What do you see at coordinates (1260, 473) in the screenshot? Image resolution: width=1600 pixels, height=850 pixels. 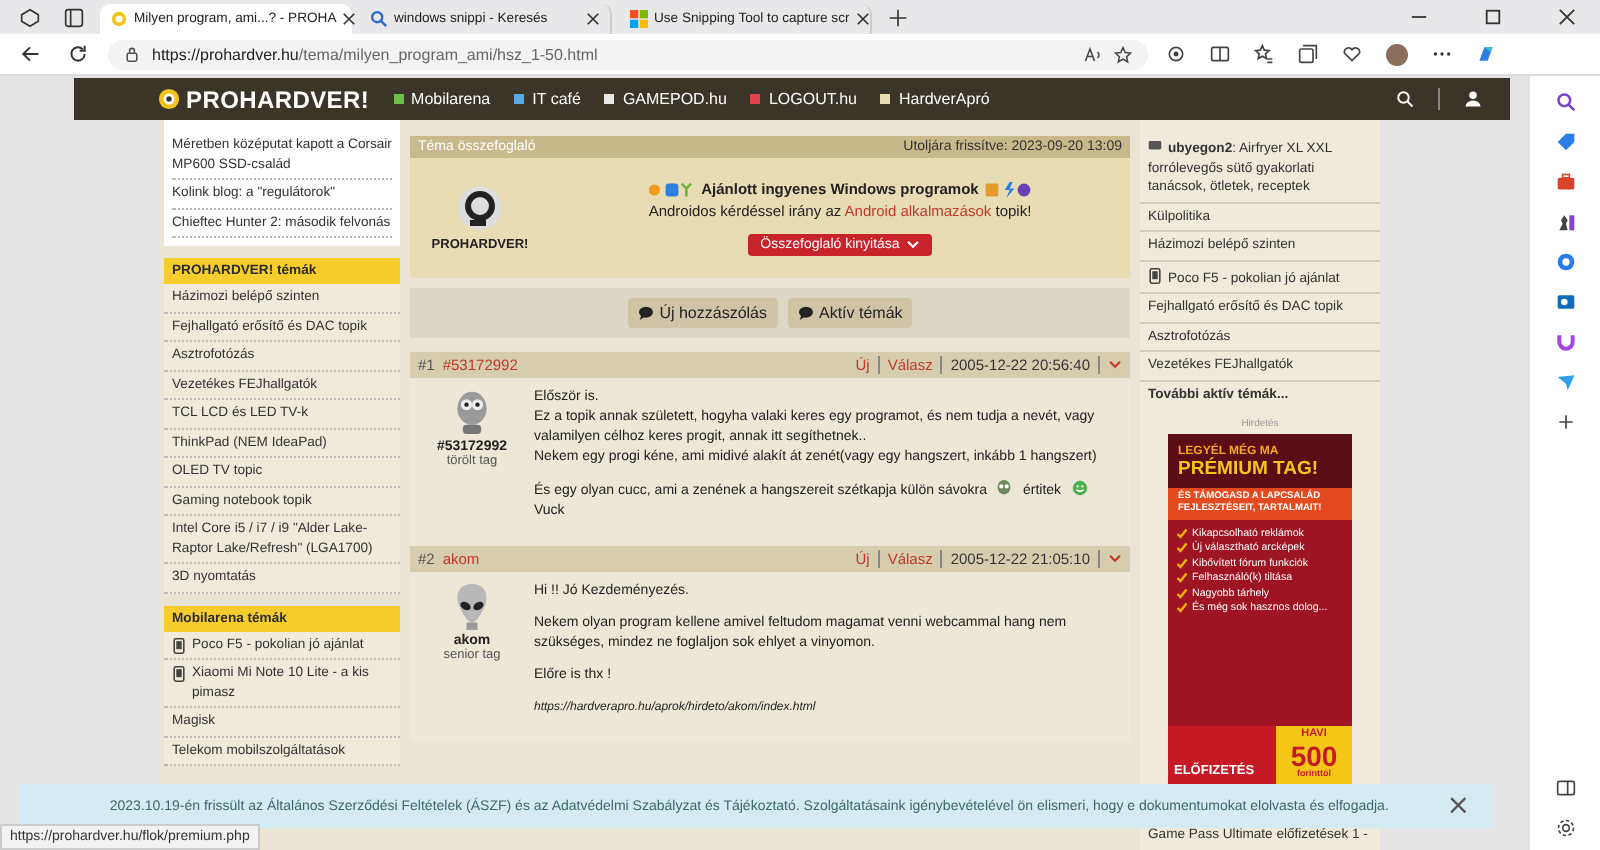 I see `banner-title: PRÉMIUM TAG!` at bounding box center [1260, 473].